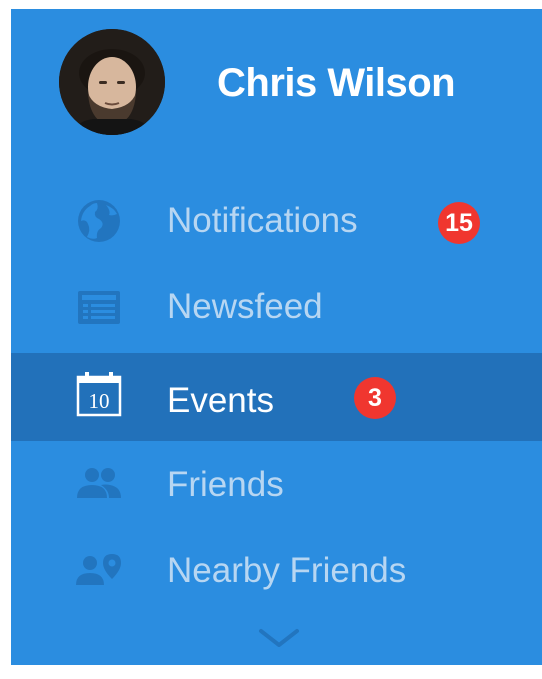  What do you see at coordinates (99, 401) in the screenshot?
I see `calendar-day: 10` at bounding box center [99, 401].